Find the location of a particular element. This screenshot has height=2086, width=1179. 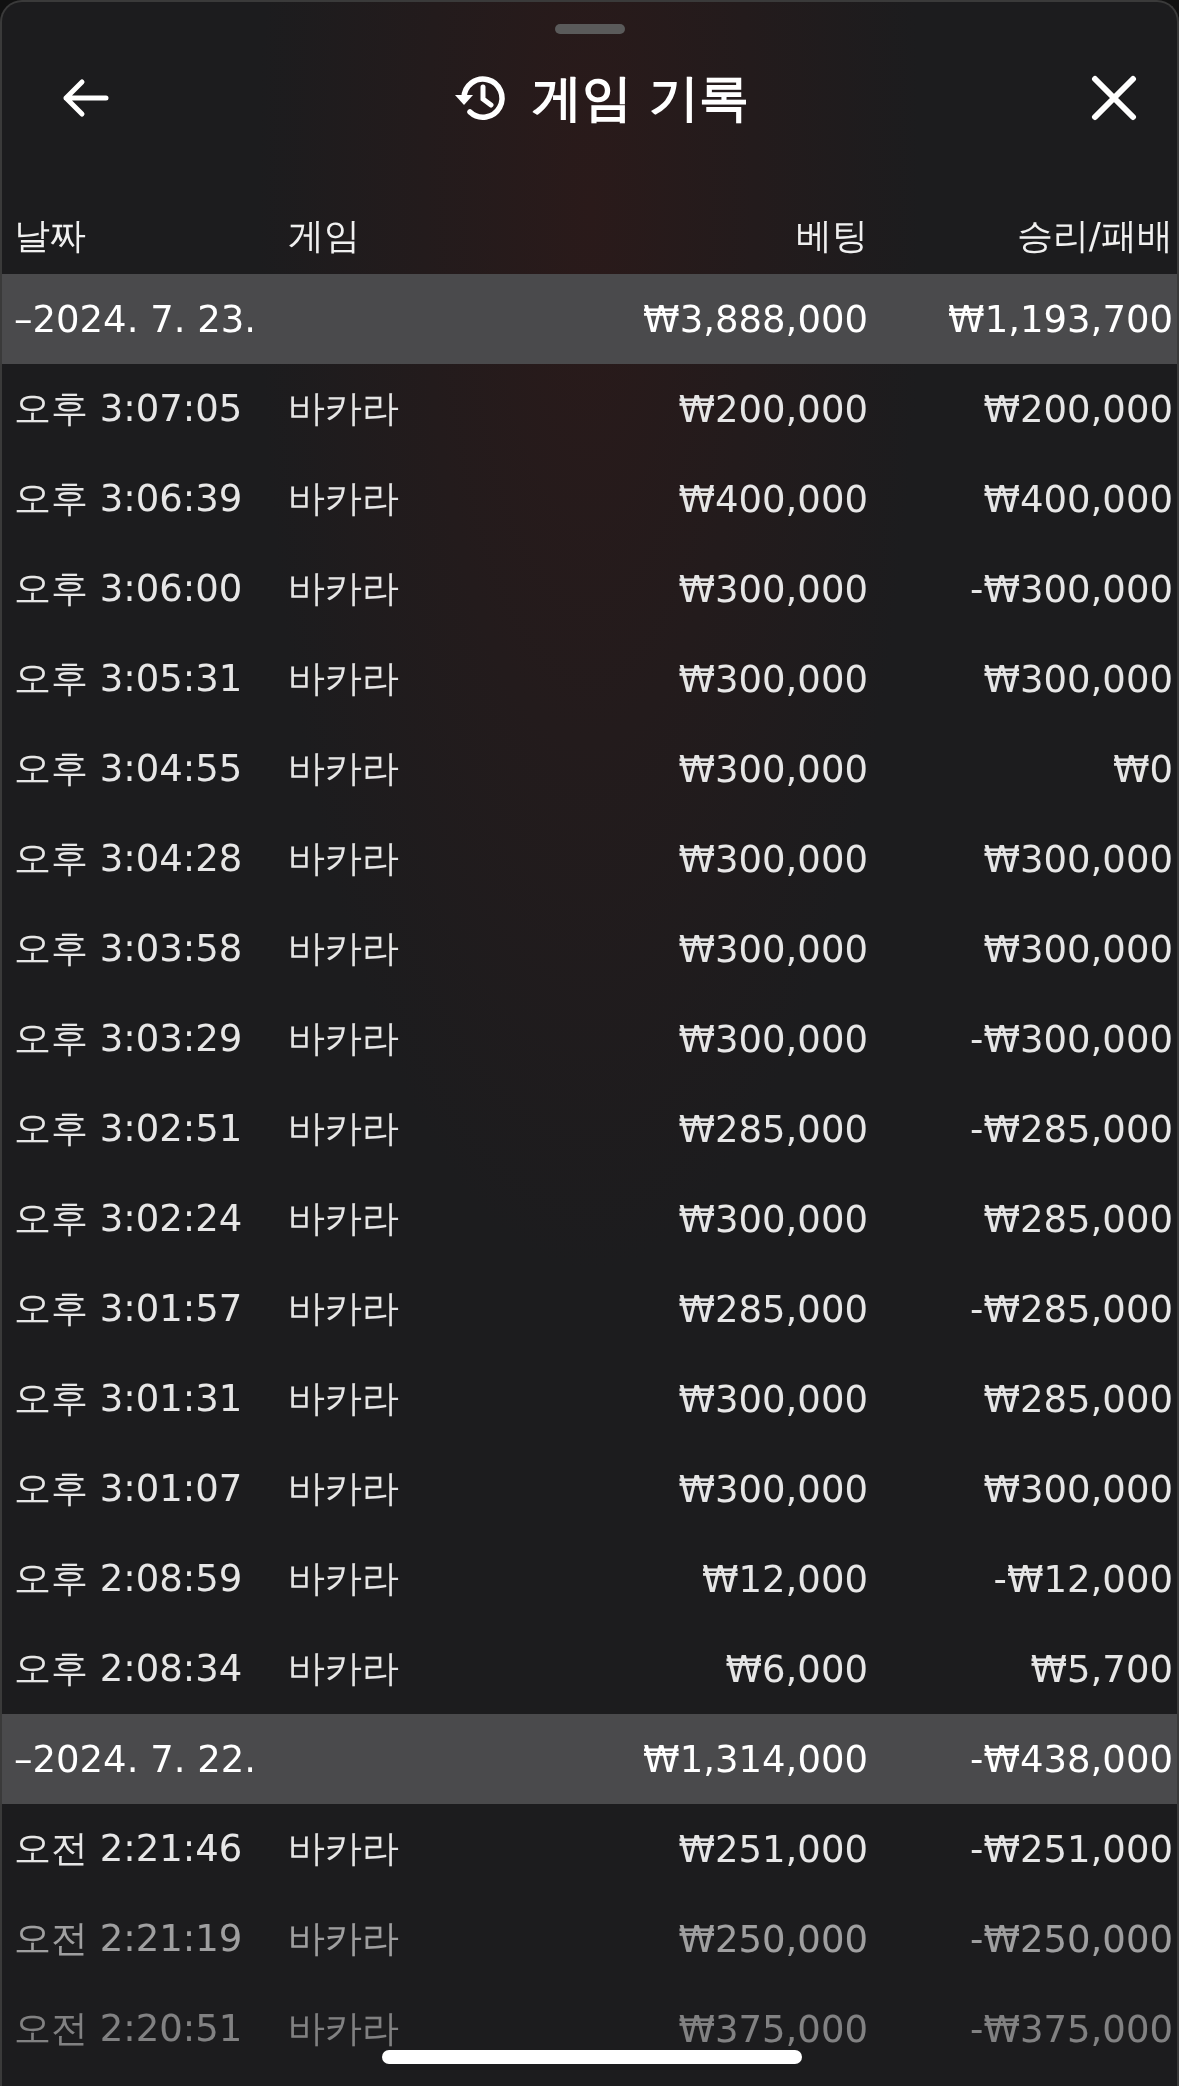

time-cell-text: 오후 3:02:24 is located at coordinates (129, 1219).